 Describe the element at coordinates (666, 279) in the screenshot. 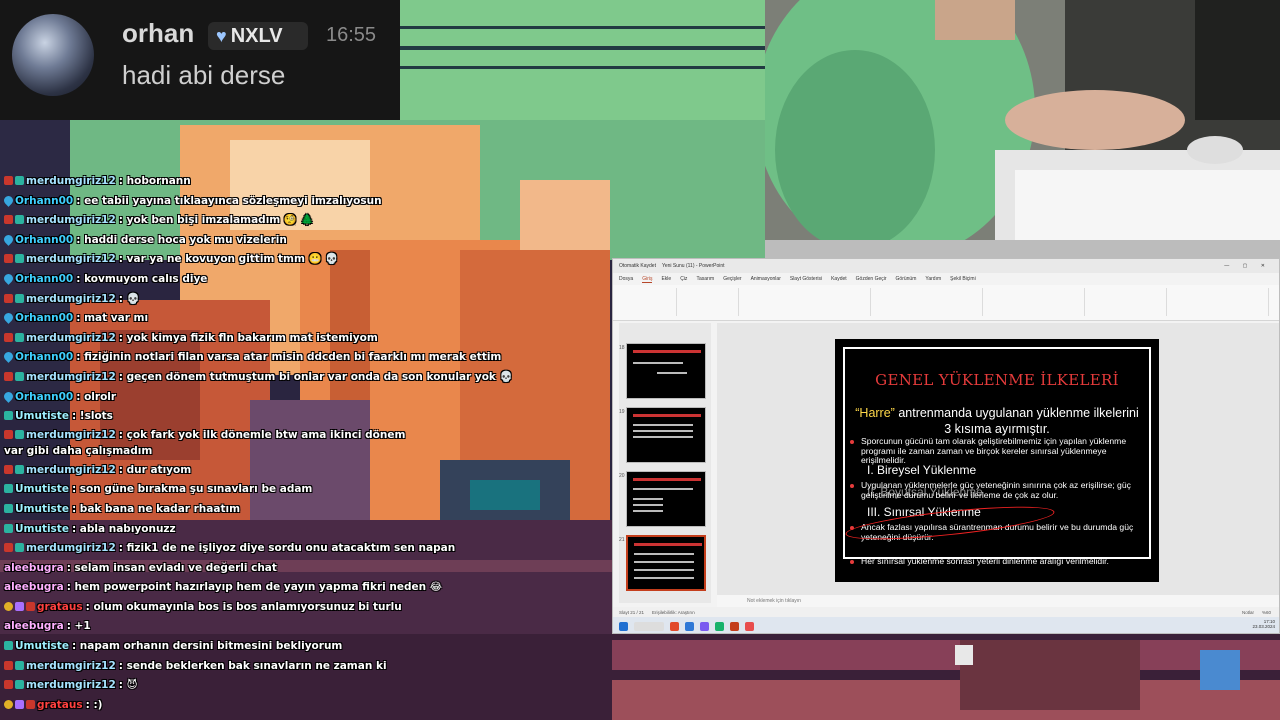

I see `tab-2: Ekle` at that location.